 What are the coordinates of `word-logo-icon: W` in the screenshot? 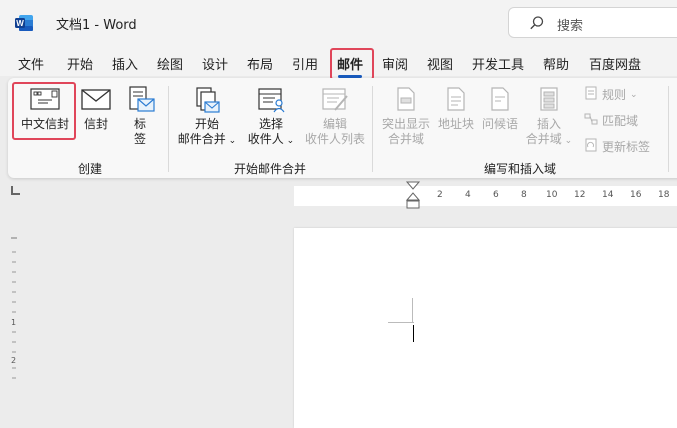 It's located at (24, 23).